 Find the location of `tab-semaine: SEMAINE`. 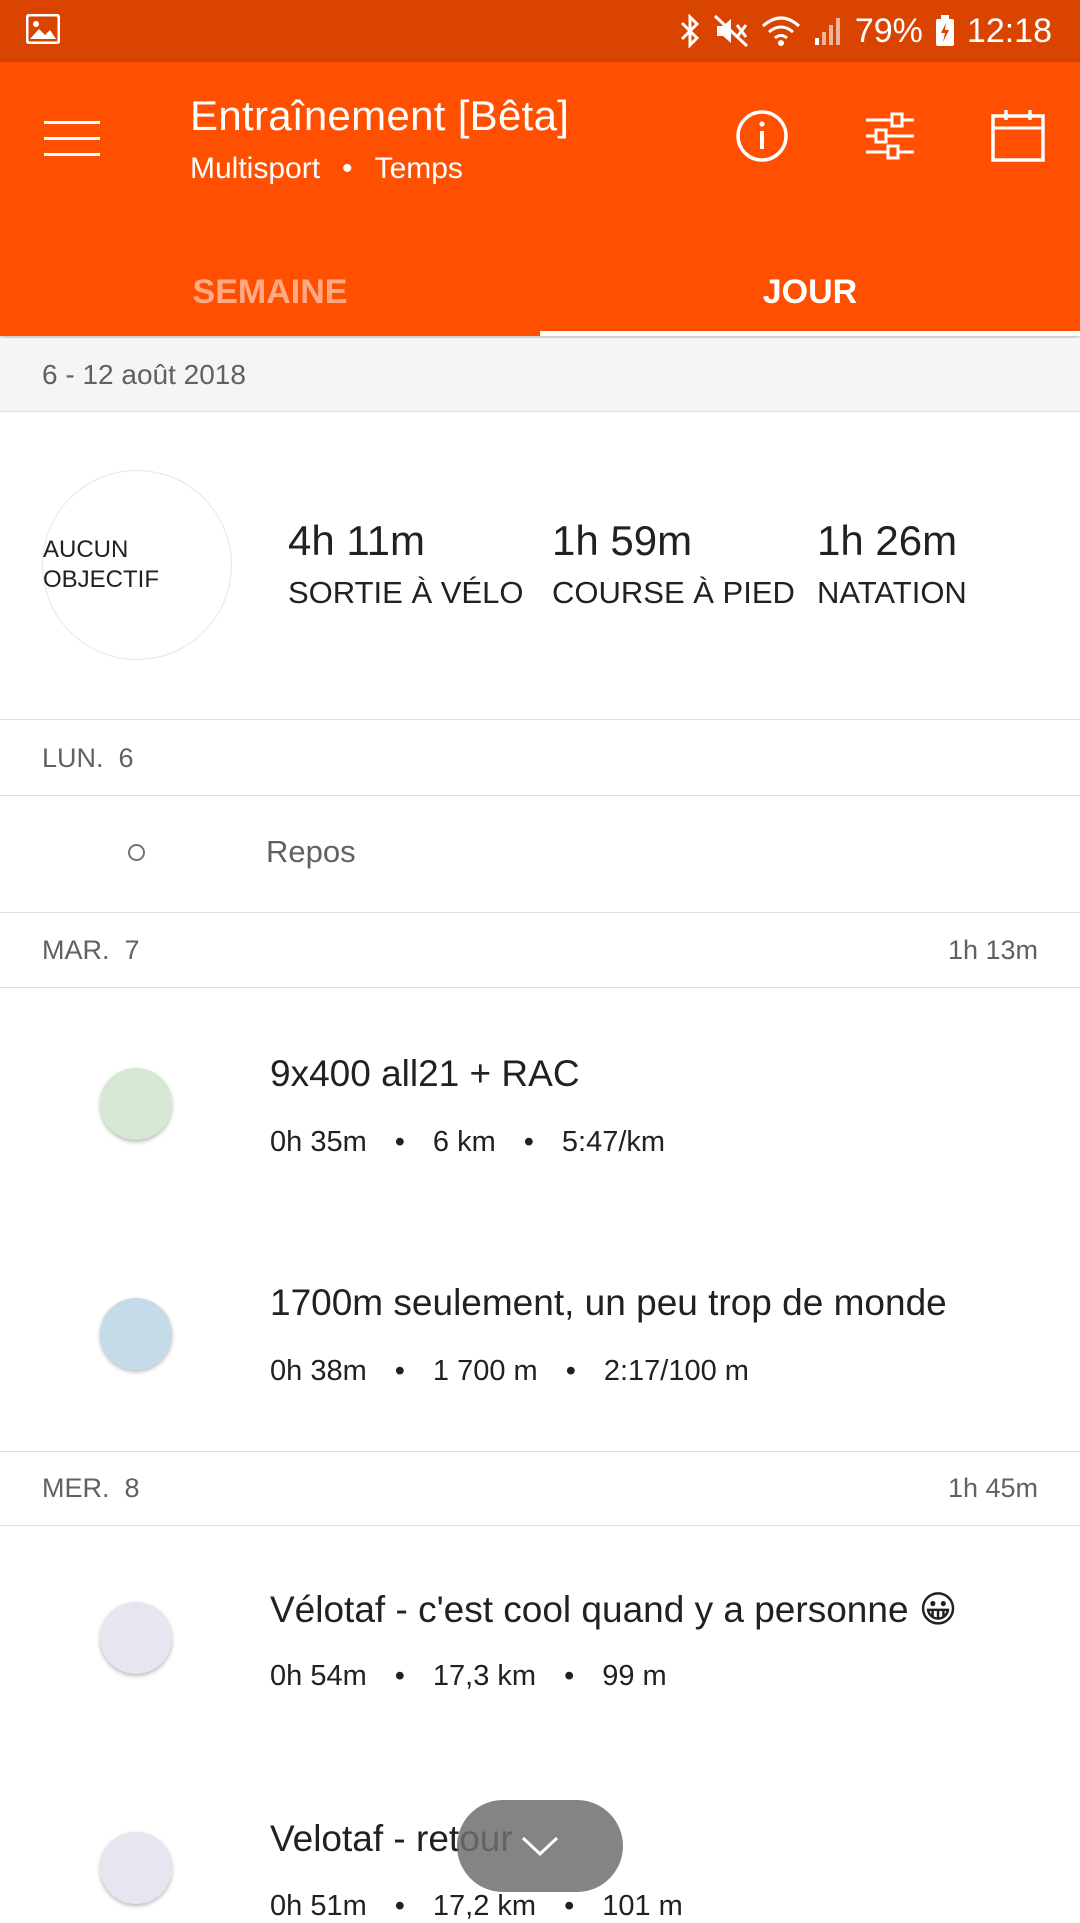

tab-semaine: SEMAINE is located at coordinates (270, 292).